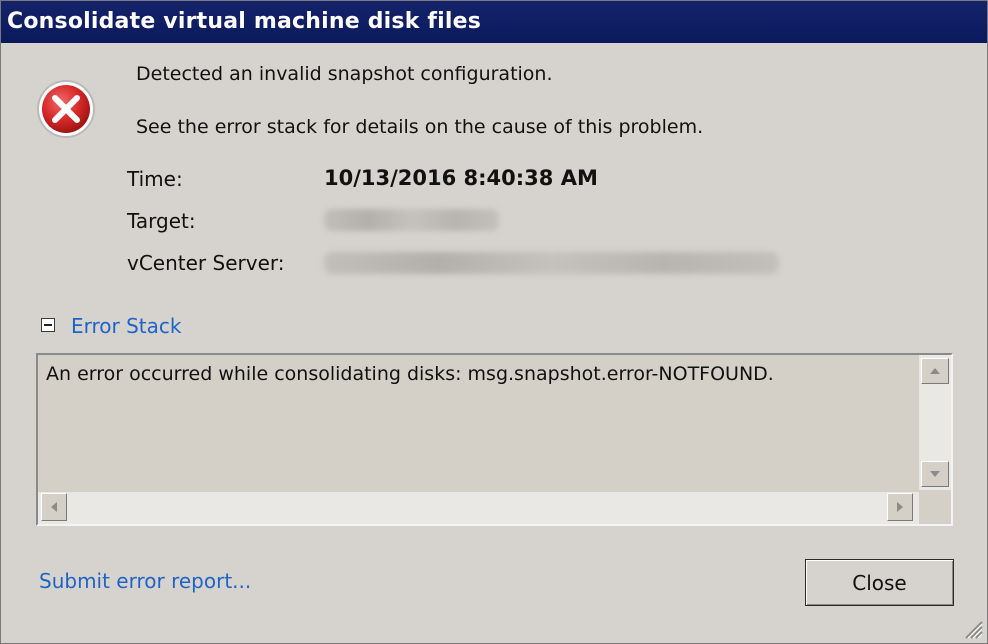  Describe the element at coordinates (206, 263) in the screenshot. I see `vcenter-server-label: vCenter Server:` at that location.